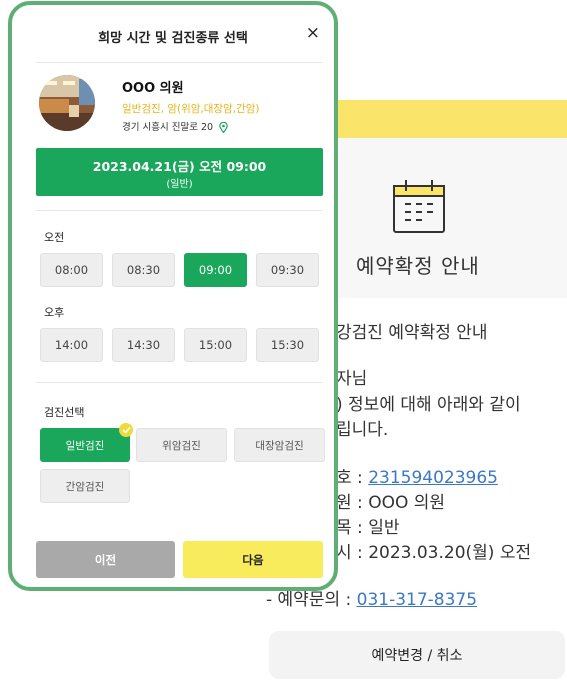 This screenshot has width=567, height=680. Describe the element at coordinates (287, 270) in the screenshot. I see `time-slot-0930: 09:30` at that location.